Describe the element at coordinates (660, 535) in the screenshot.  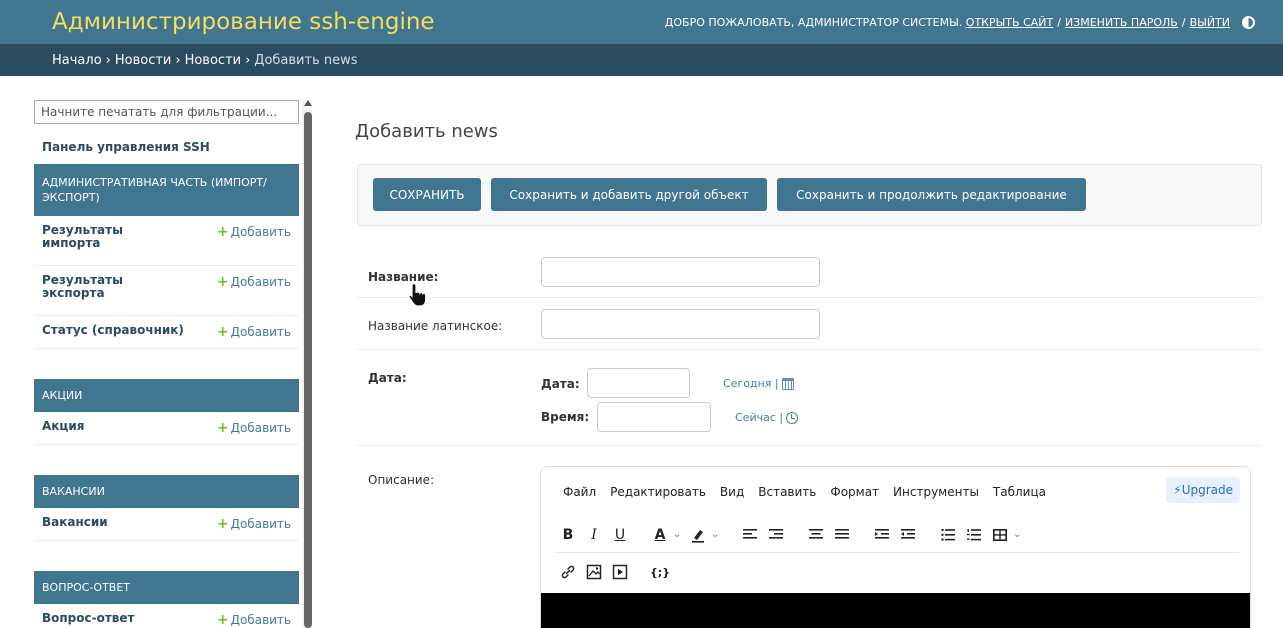
I see `text-color-button: A` at that location.